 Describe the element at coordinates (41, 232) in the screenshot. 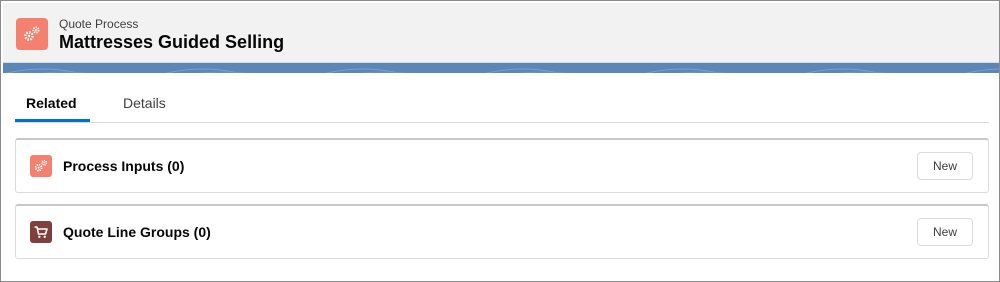

I see `cart-icon` at that location.